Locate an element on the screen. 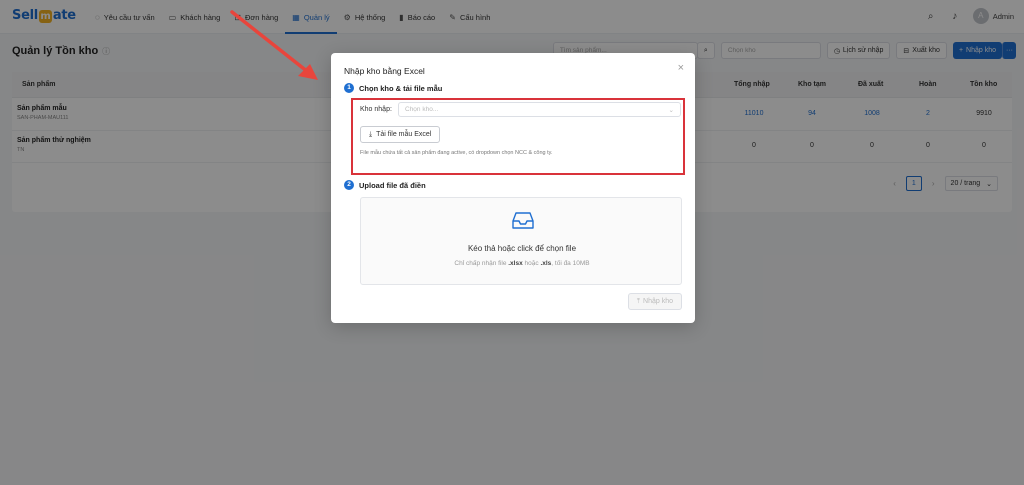 This screenshot has height=485, width=1024. step-label: Chọn kho & tải file mẫu is located at coordinates (401, 88).